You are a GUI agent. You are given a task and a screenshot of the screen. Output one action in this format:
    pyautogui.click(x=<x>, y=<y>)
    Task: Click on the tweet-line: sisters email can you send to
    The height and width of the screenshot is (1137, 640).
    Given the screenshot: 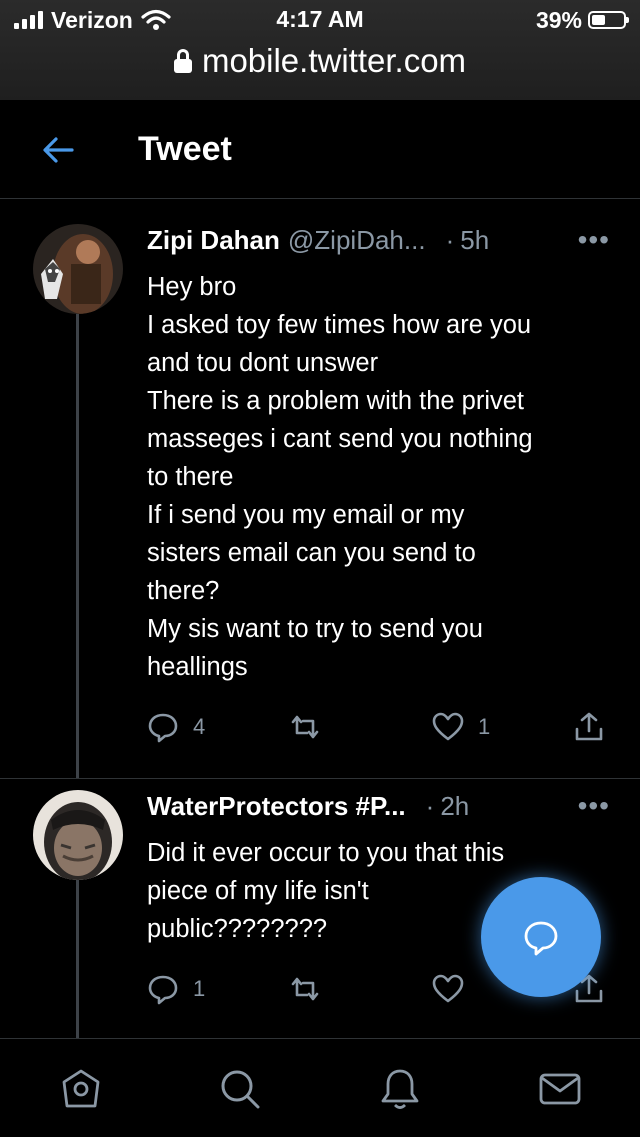 What is the action you would take?
    pyautogui.click(x=311, y=553)
    